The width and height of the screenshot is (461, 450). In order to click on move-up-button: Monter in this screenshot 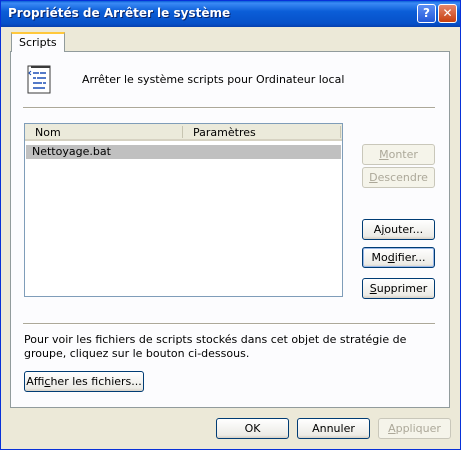, I will do `click(398, 154)`.